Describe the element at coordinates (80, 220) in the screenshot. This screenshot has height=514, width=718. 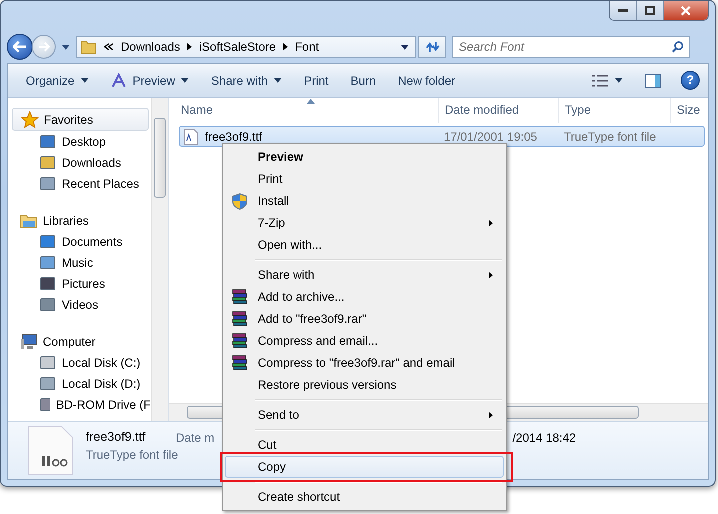
I see `sidebar-group: Libraries` at that location.